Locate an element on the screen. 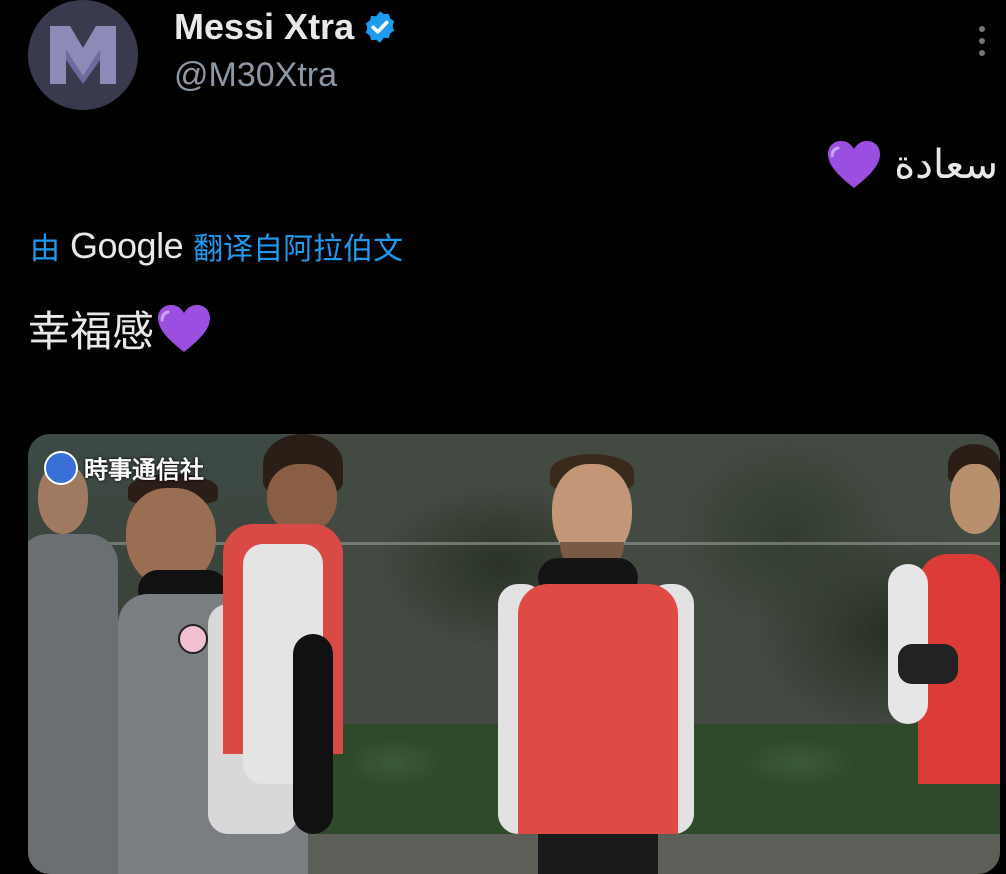 This screenshot has height=874, width=1006. display-name: Messi Xtra is located at coordinates (286, 27).